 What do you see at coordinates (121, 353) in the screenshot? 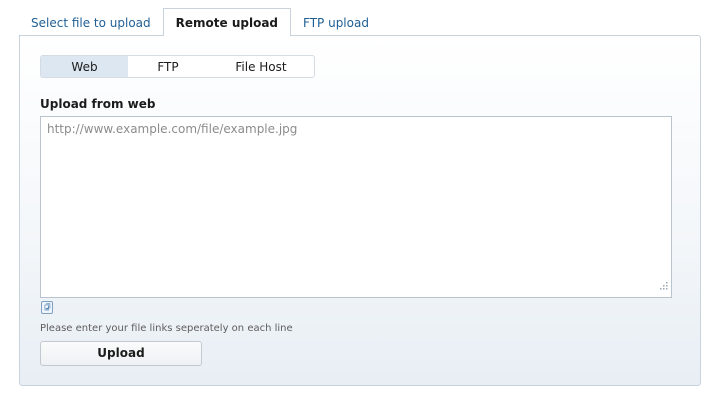
I see `upload-button: Upload` at bounding box center [121, 353].